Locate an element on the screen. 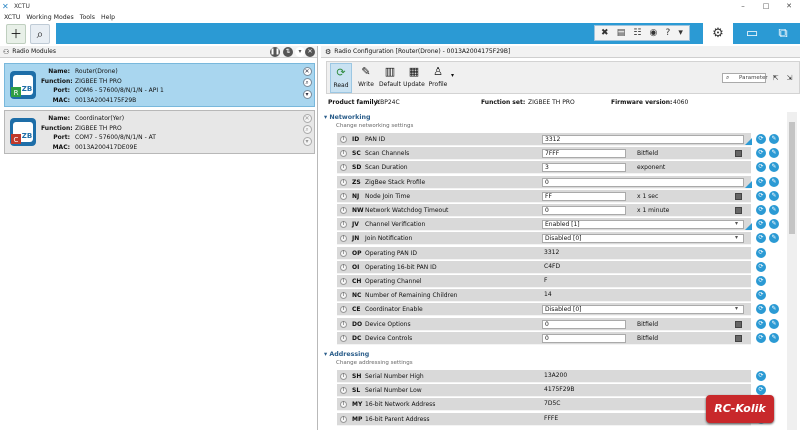 This screenshot has width=800, height=430. help-icon: ? is located at coordinates (667, 33).